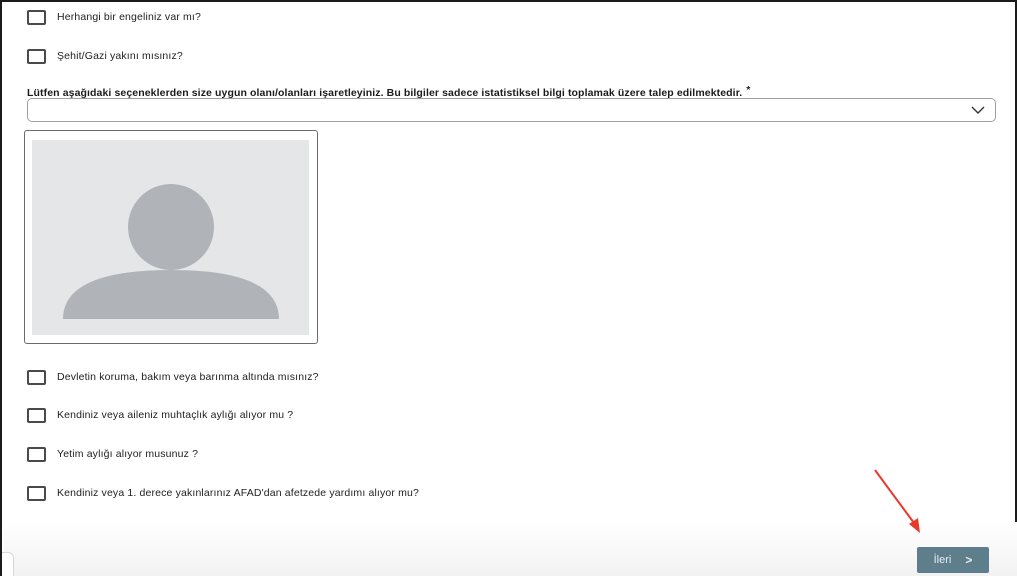  Describe the element at coordinates (36, 56) in the screenshot. I see `martyr-veteran-checkbox` at that location.